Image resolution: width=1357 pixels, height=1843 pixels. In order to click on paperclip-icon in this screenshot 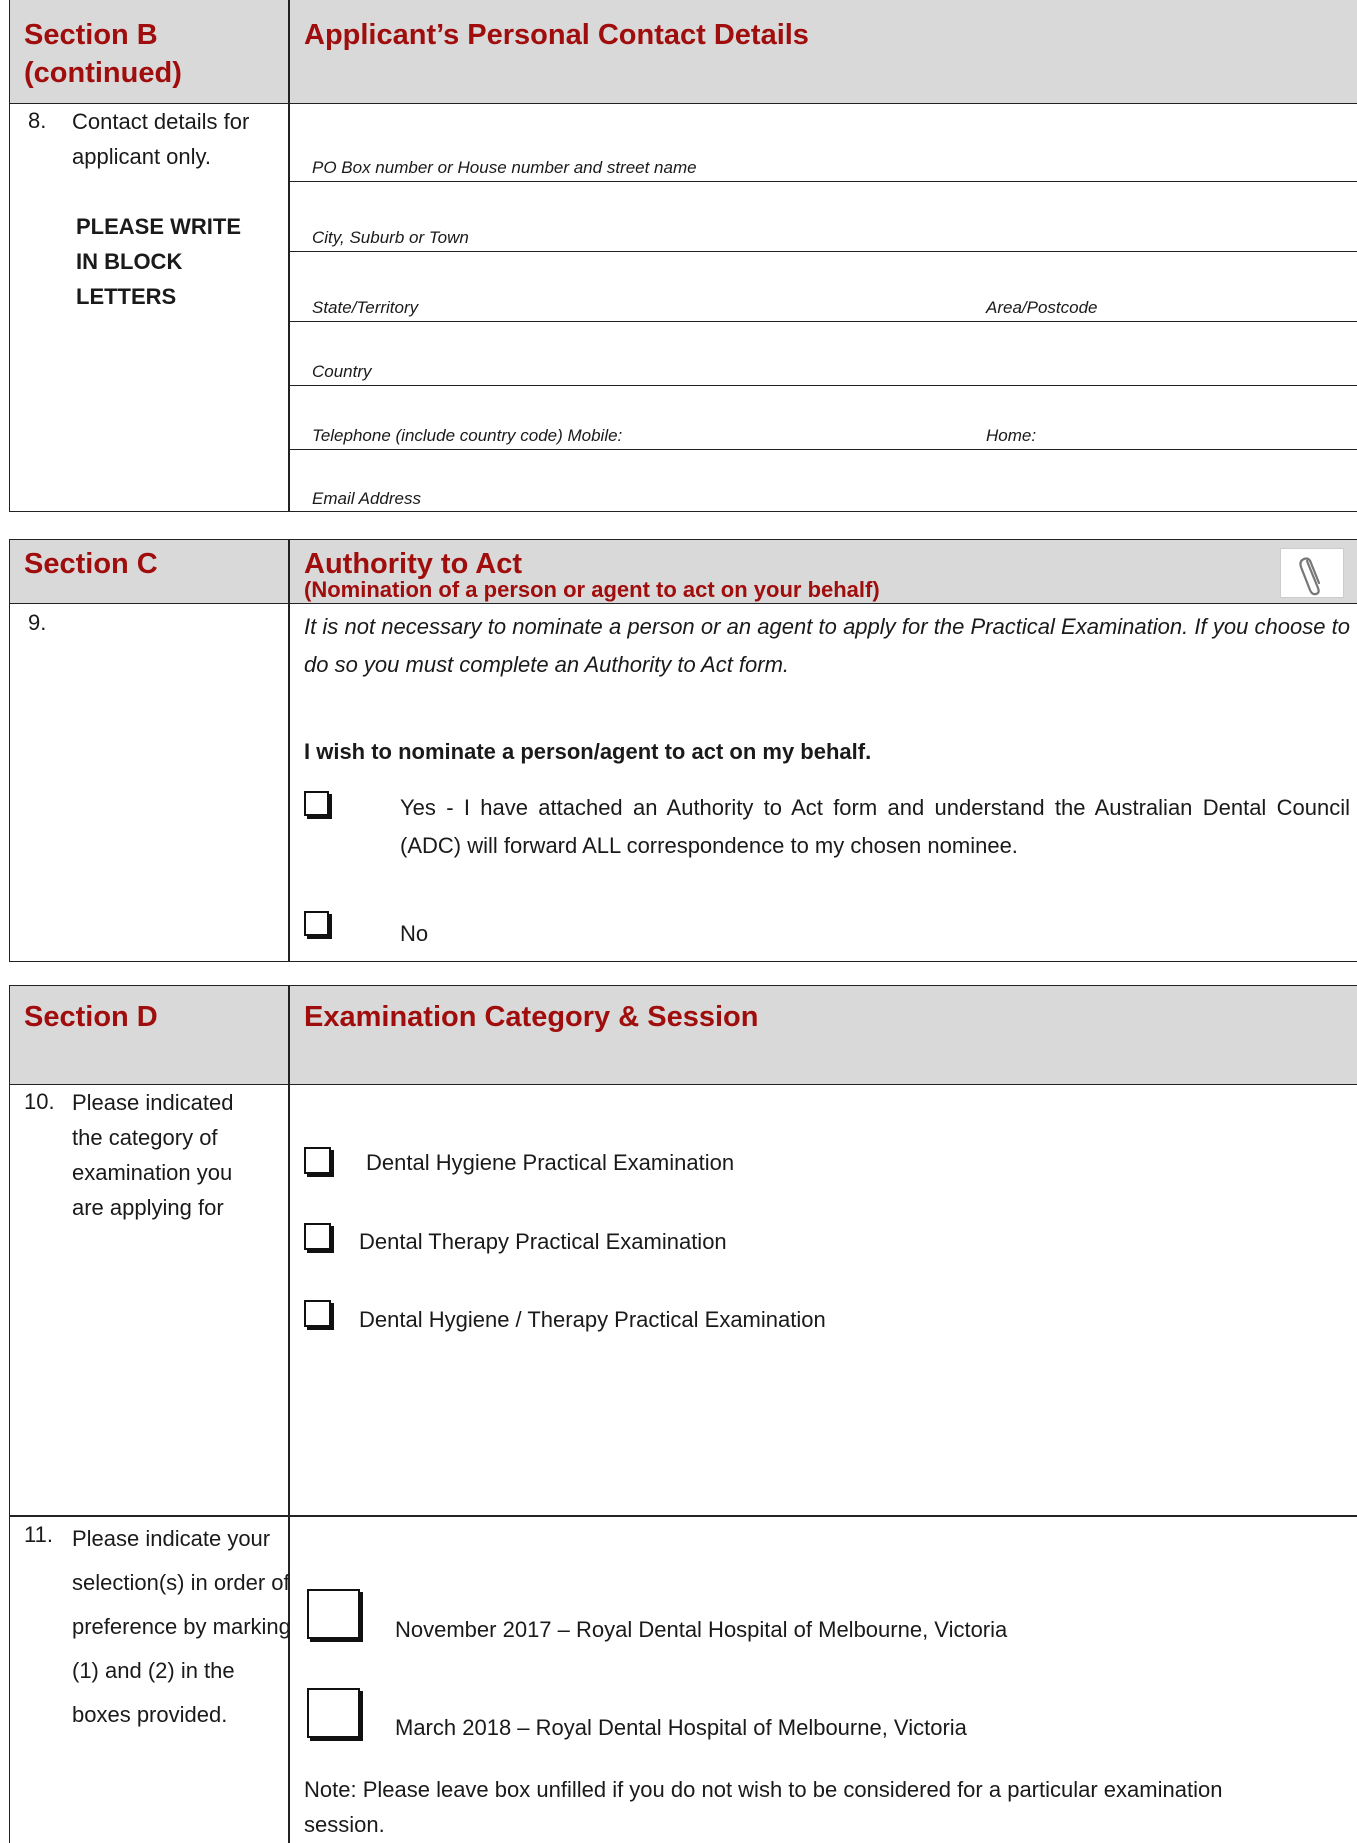, I will do `click(1312, 573)`.